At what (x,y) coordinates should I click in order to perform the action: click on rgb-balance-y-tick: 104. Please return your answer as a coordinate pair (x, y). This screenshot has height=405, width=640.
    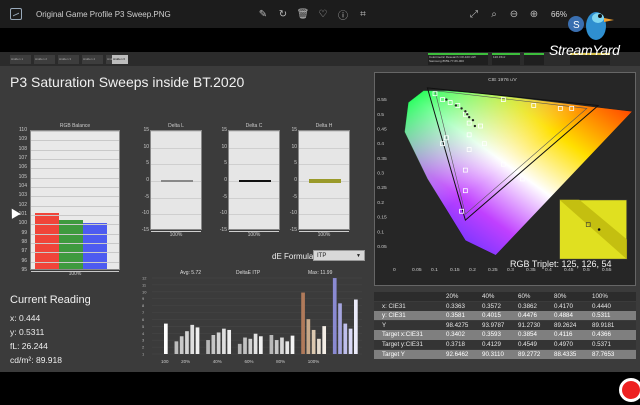
    Looking at the image, I should click on (22, 186).